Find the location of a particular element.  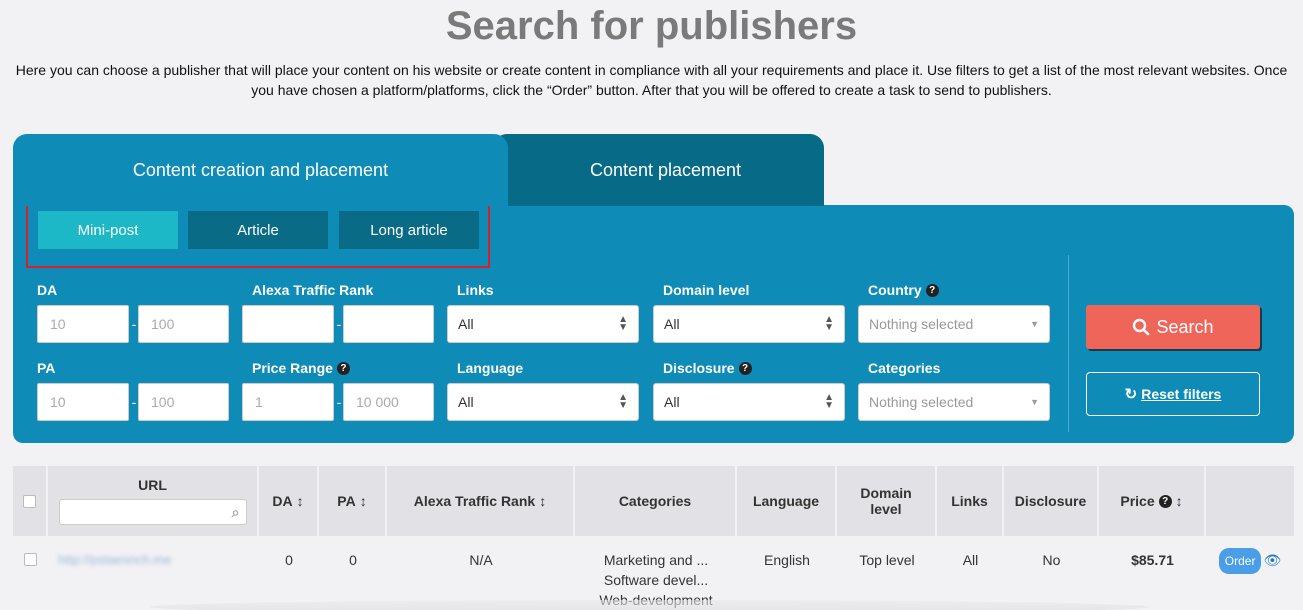

long-article-button: Long article is located at coordinates (409, 230).